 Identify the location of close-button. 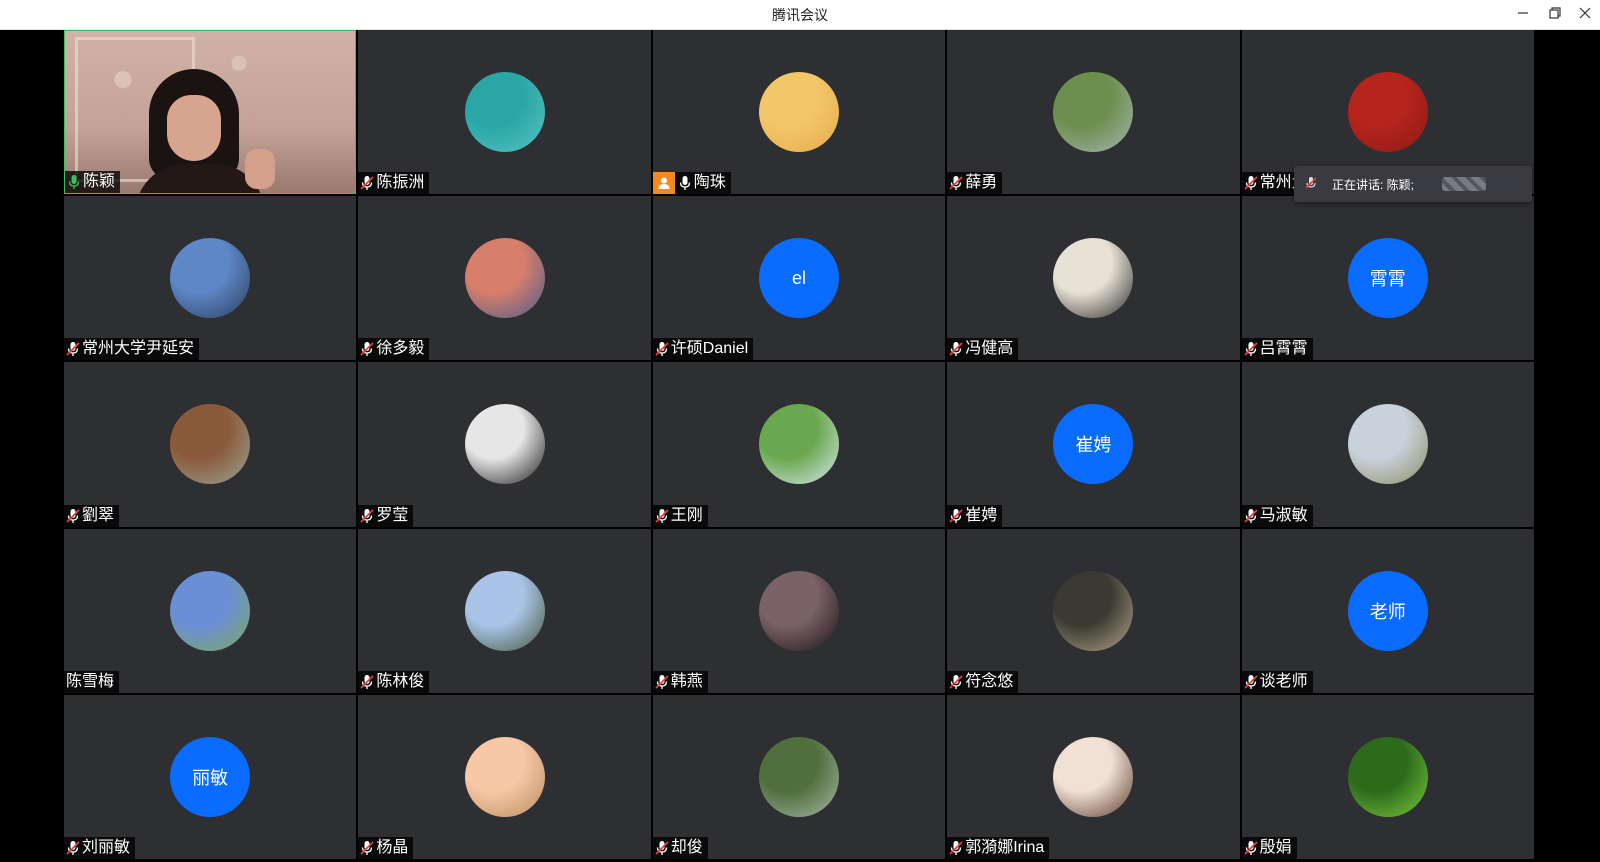
(1585, 15).